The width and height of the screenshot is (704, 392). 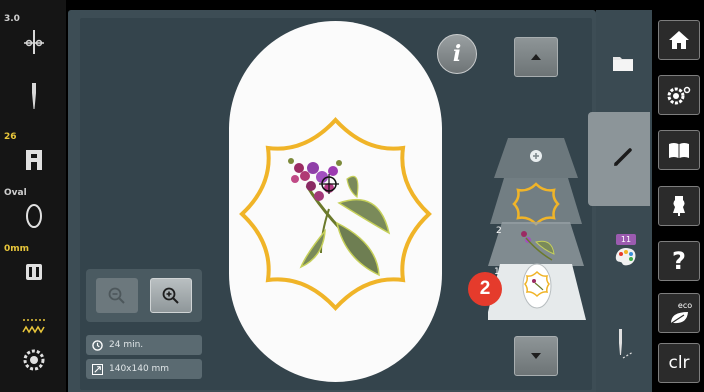 I want to click on help-icon: ?, so click(x=679, y=261).